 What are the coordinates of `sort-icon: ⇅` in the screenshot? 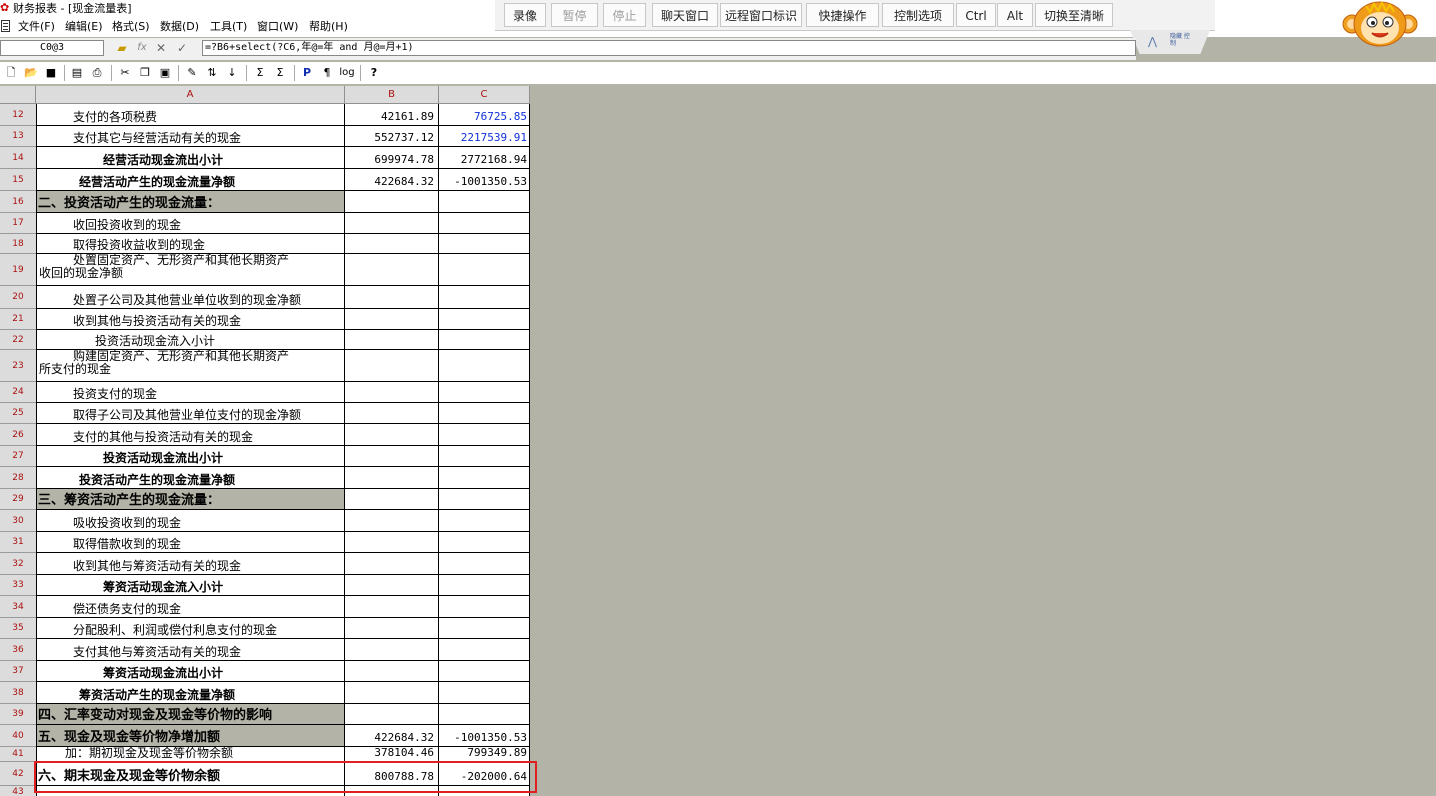 It's located at (212, 73).